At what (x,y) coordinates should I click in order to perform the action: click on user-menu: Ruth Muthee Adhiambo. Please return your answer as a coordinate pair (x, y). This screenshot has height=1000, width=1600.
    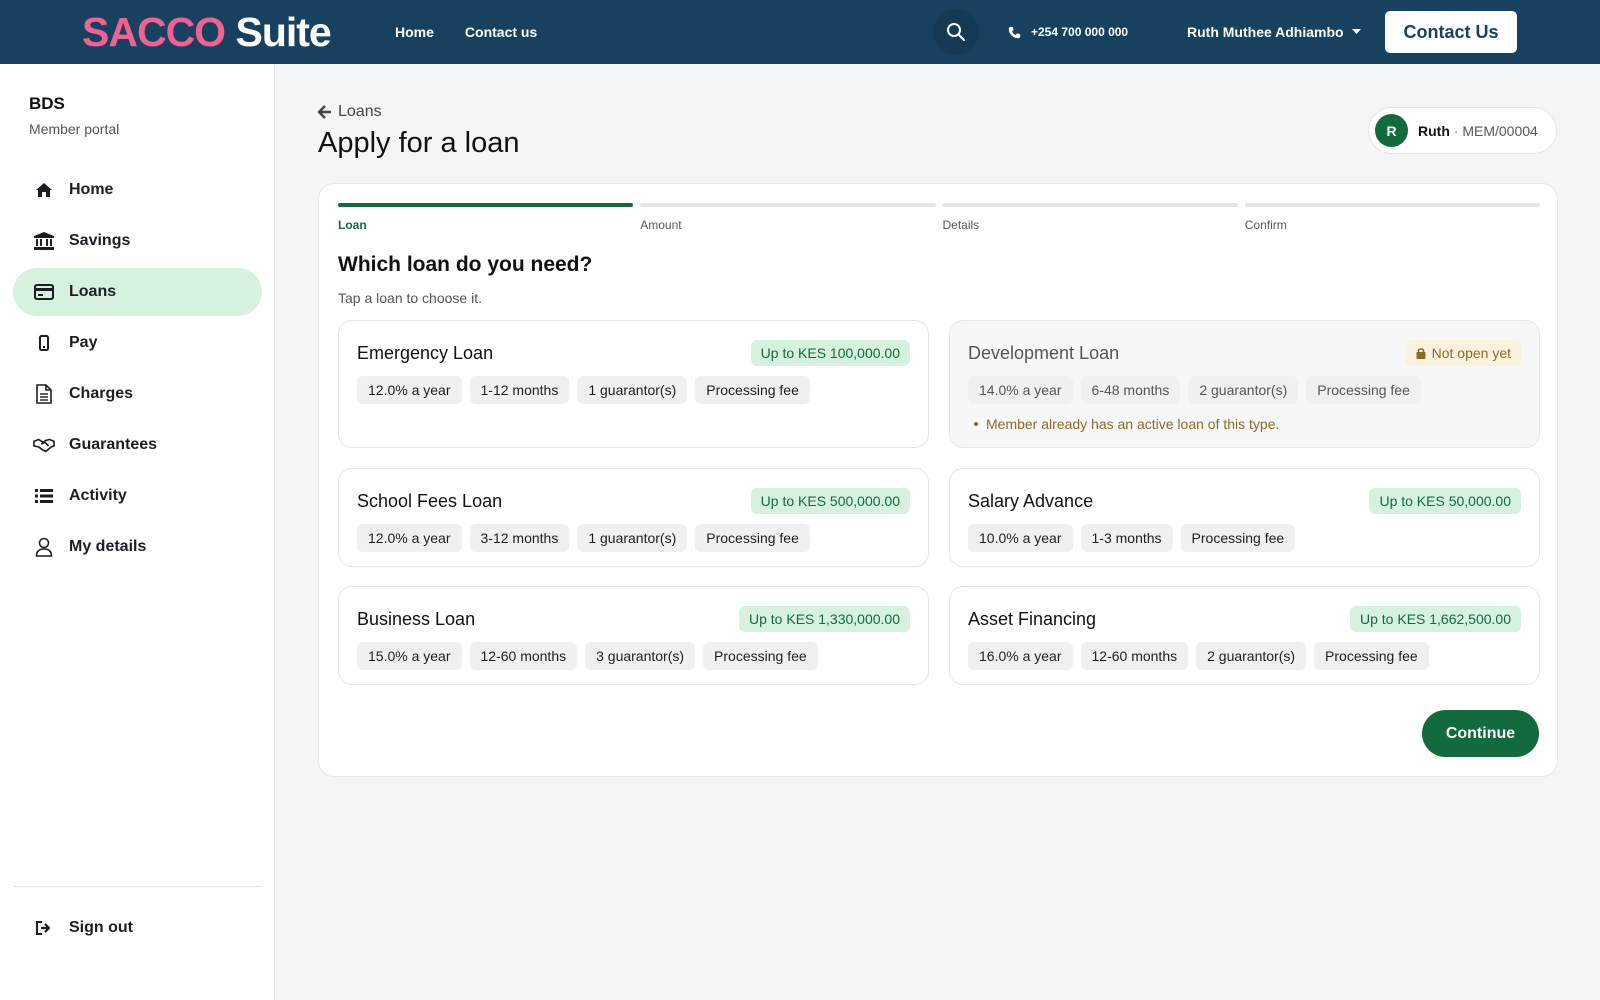
    Looking at the image, I should click on (1274, 32).